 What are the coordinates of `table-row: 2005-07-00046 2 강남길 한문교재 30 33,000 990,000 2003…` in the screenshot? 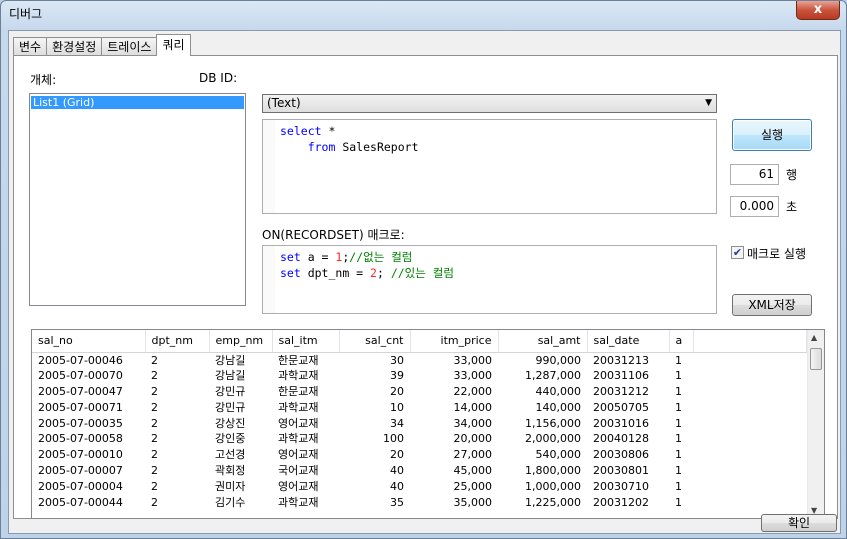 It's located at (419, 360).